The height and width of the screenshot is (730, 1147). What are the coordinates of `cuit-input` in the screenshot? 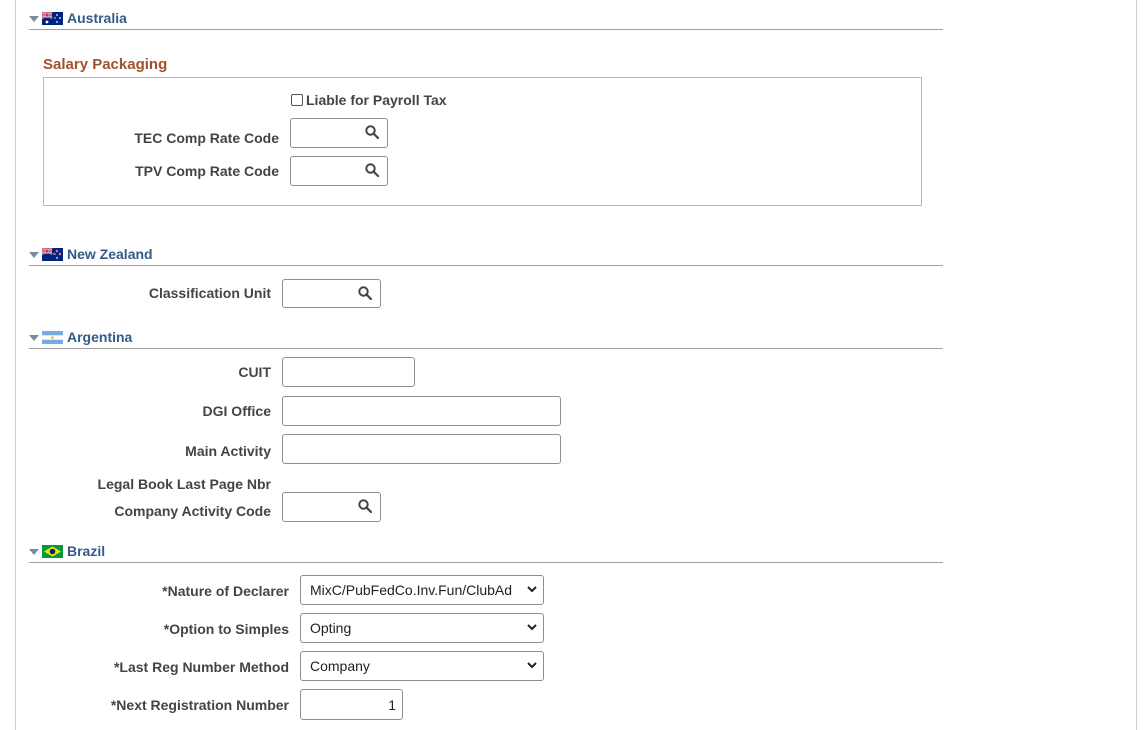 It's located at (348, 372).